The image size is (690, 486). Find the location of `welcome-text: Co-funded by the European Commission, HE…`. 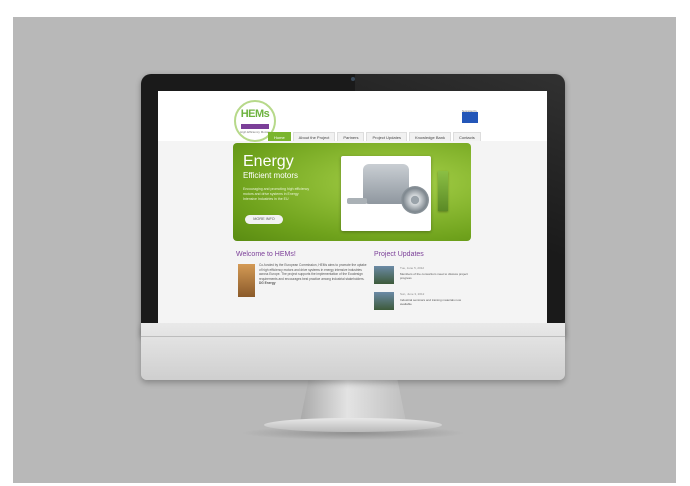

welcome-text: Co-funded by the European Commission, HE… is located at coordinates (313, 274).